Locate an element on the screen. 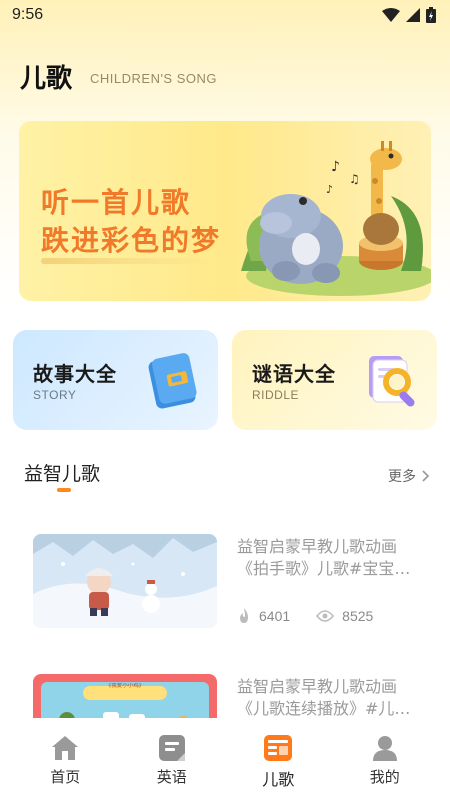 The image size is (450, 800). nav-songs: 儿歌 is located at coordinates (278, 759).